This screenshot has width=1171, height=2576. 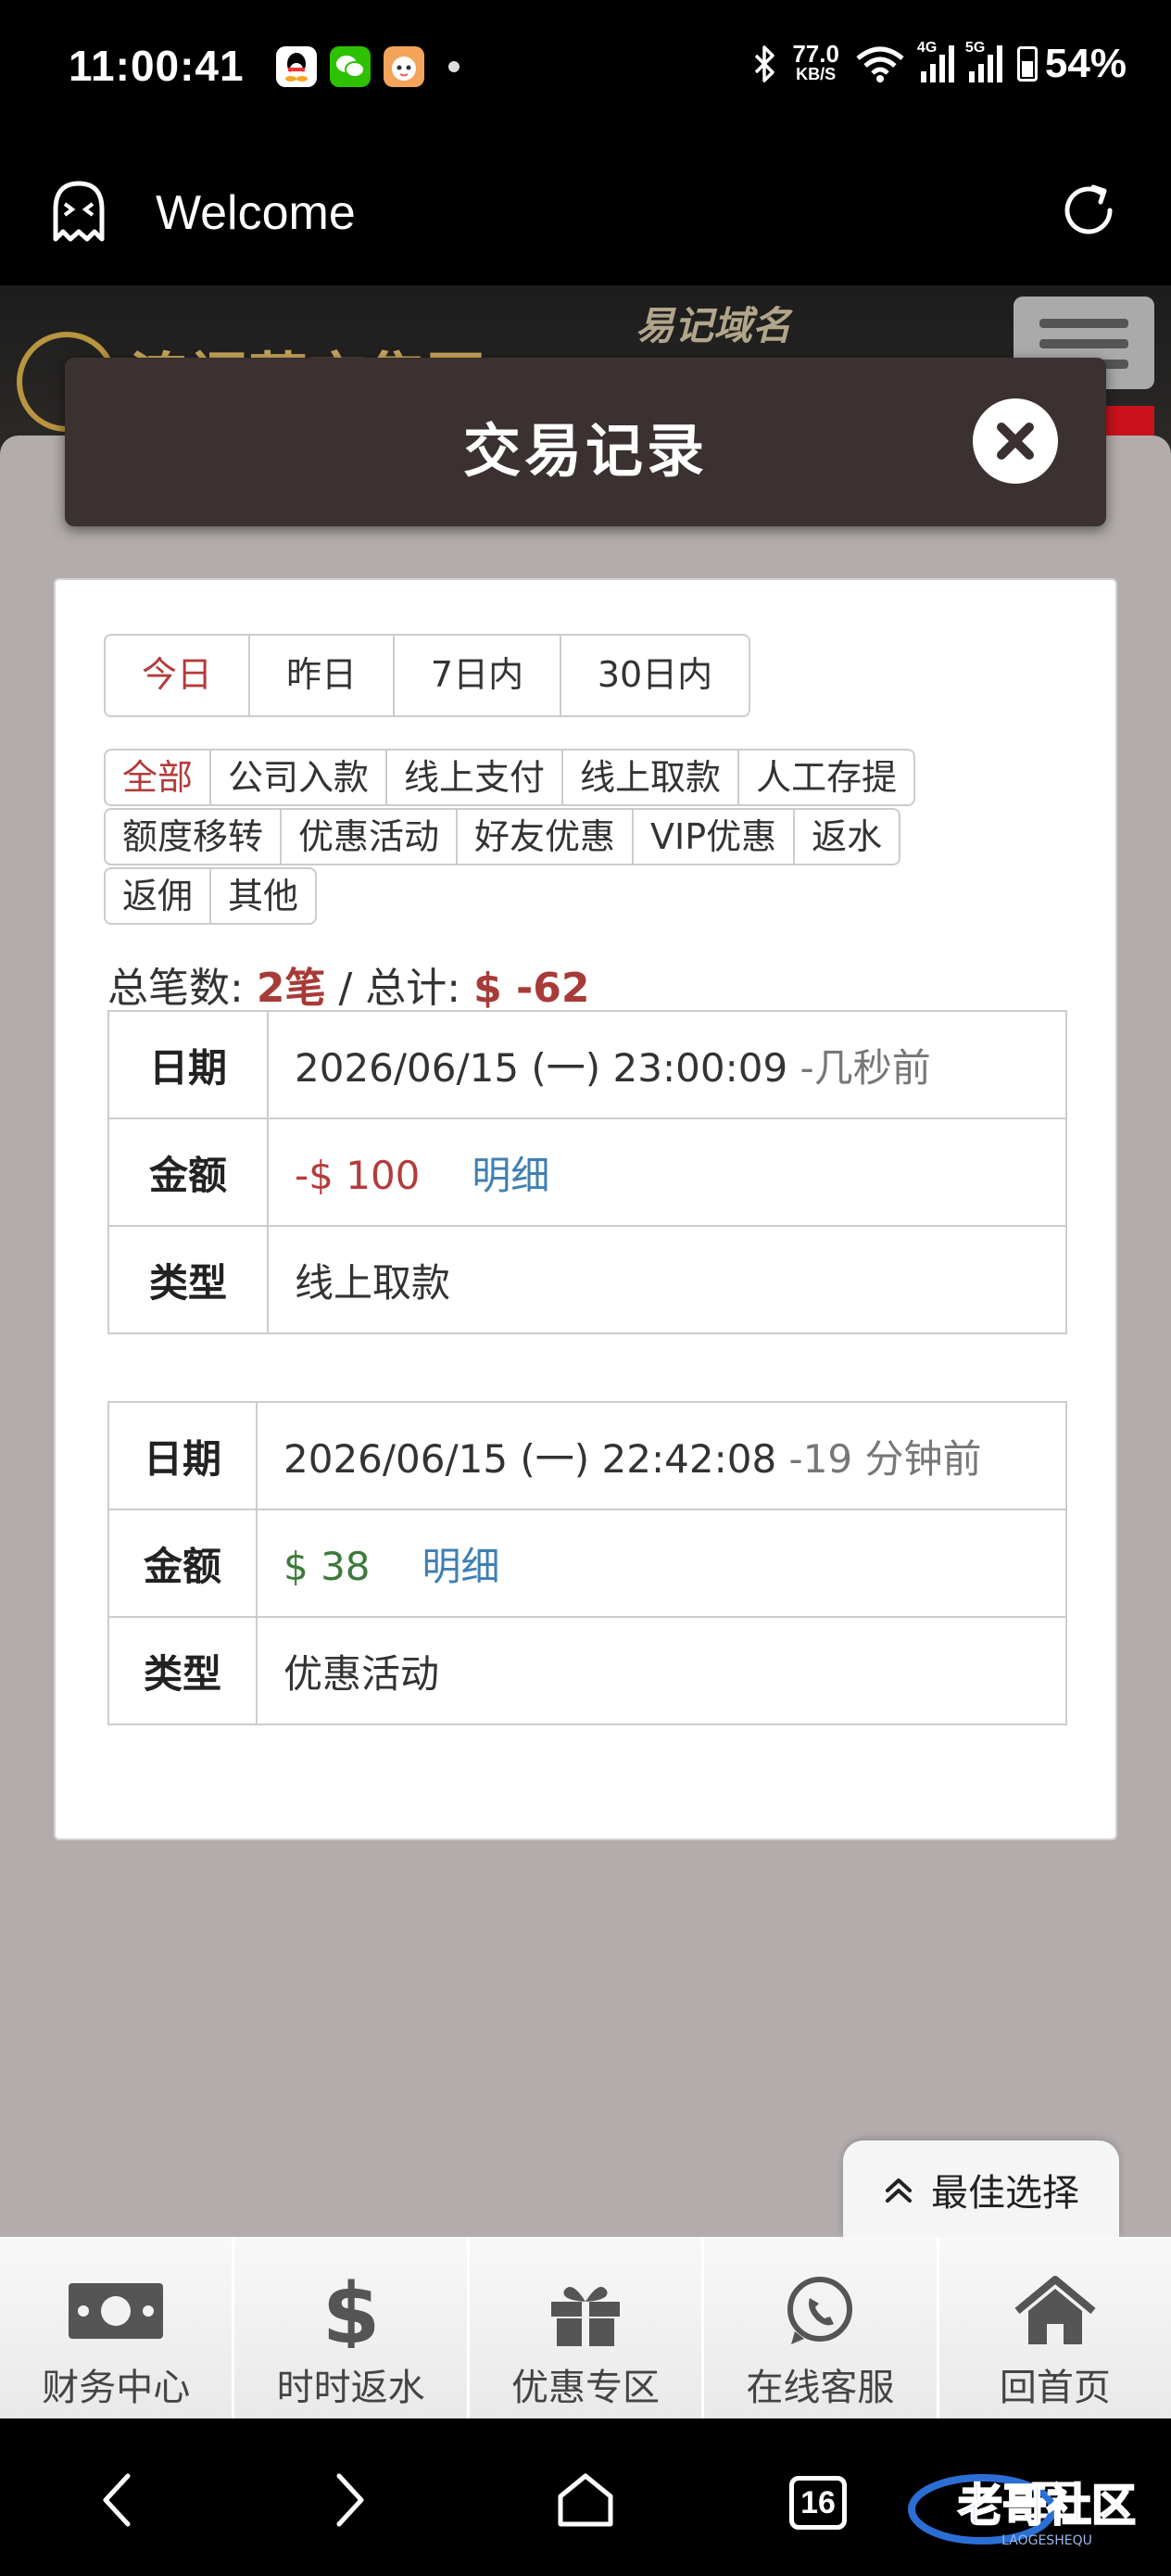 What do you see at coordinates (662, 1671) in the screenshot?
I see `type-value: 优惠活动` at bounding box center [662, 1671].